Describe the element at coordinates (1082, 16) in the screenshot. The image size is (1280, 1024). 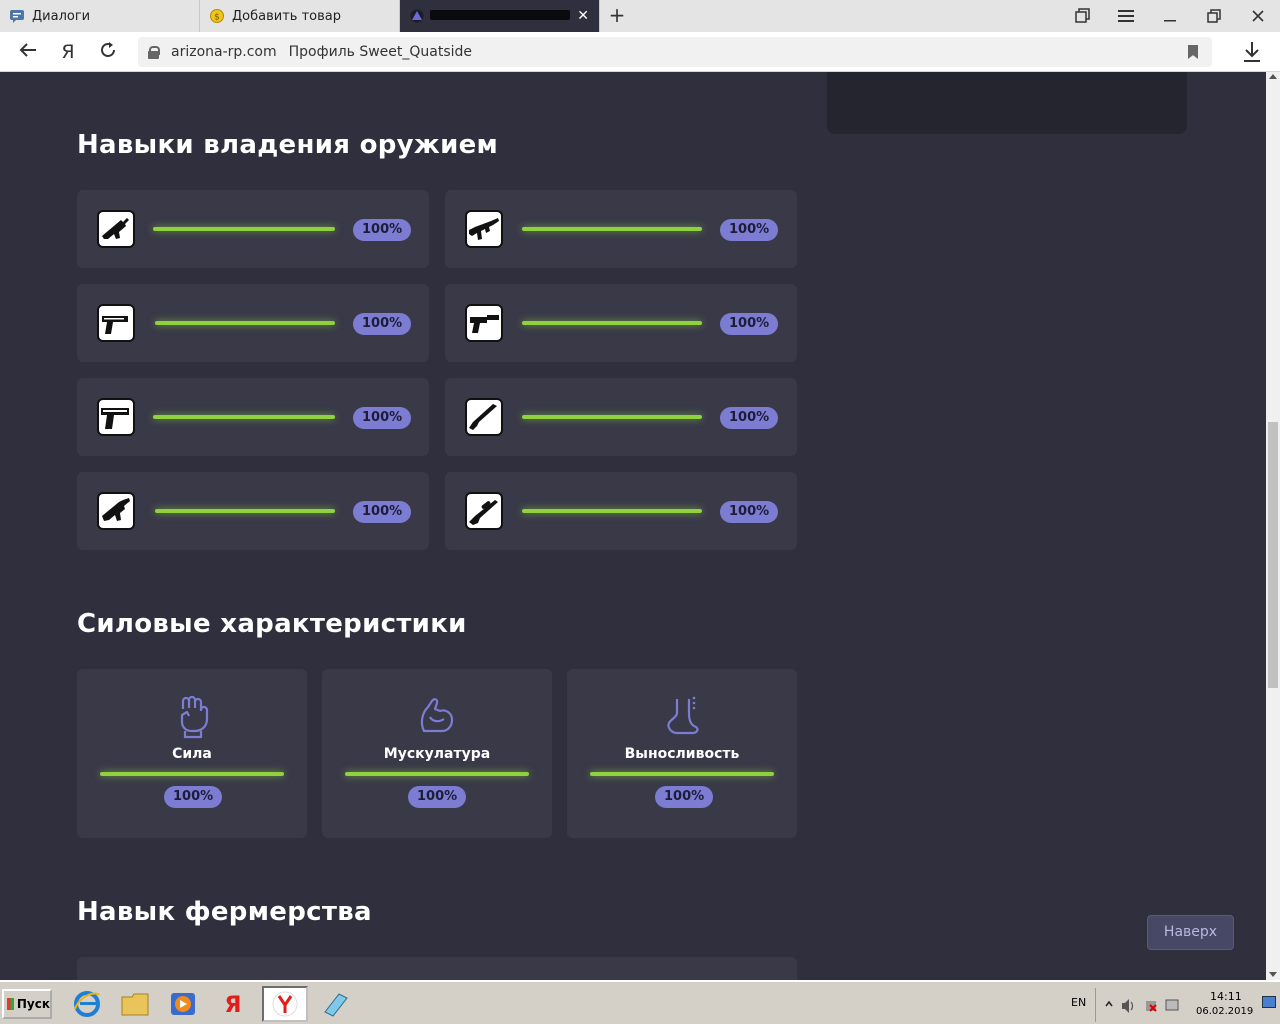
I see `tabs-overview-icon` at that location.